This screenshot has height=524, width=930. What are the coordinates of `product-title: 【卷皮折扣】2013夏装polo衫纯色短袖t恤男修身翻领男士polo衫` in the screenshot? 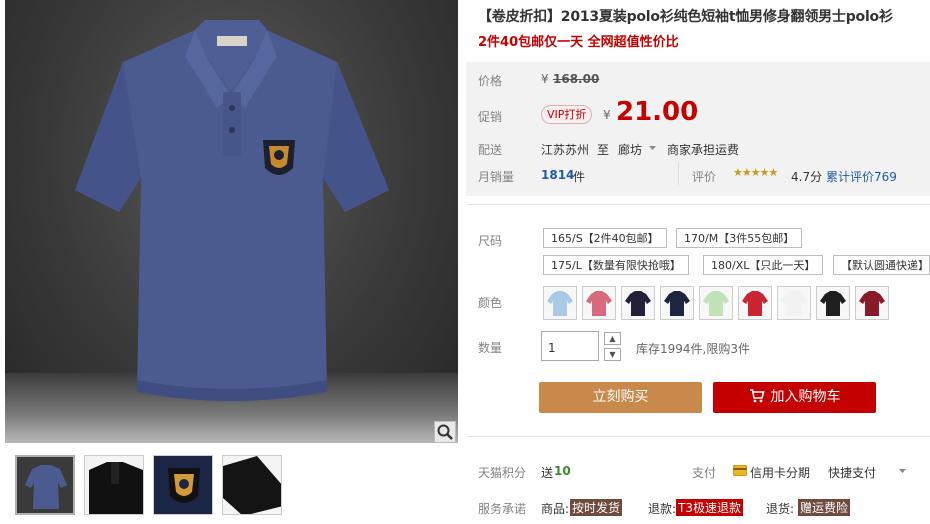 It's located at (685, 17).